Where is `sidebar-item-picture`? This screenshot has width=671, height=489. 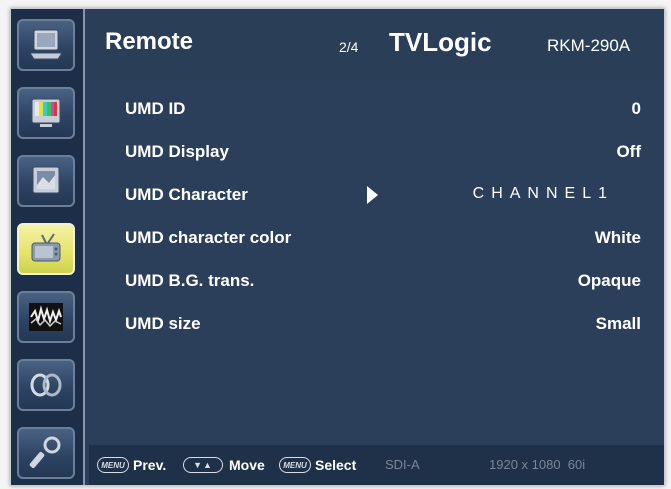 sidebar-item-picture is located at coordinates (46, 181).